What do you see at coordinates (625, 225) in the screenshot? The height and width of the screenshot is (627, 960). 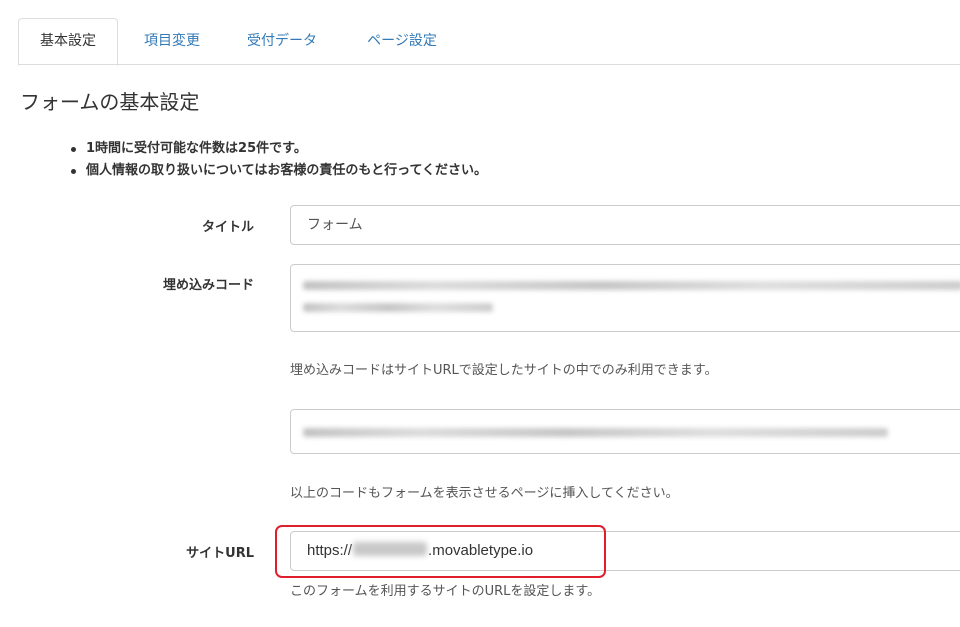 I see `title-input: フォーム` at bounding box center [625, 225].